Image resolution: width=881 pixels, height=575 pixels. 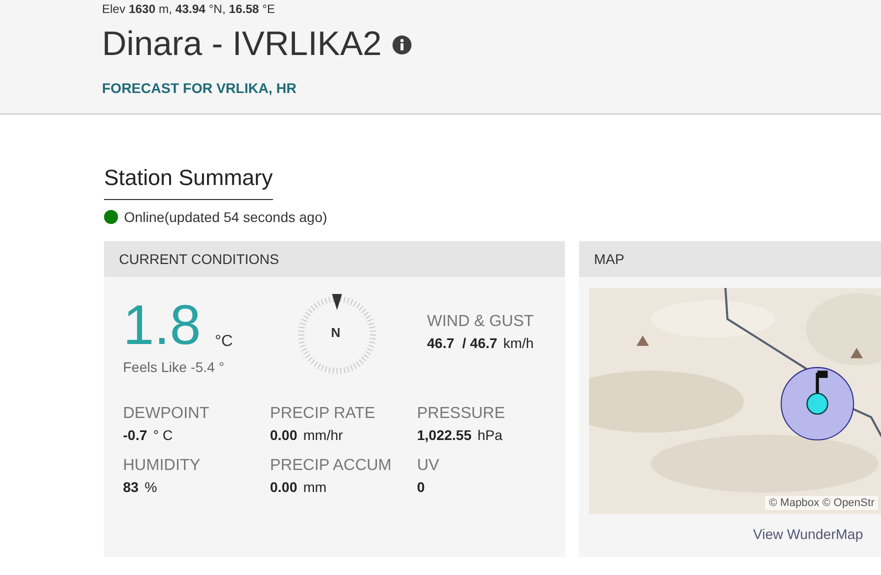 What do you see at coordinates (490, 435) in the screenshot?
I see `metric-unit: hPa` at bounding box center [490, 435].